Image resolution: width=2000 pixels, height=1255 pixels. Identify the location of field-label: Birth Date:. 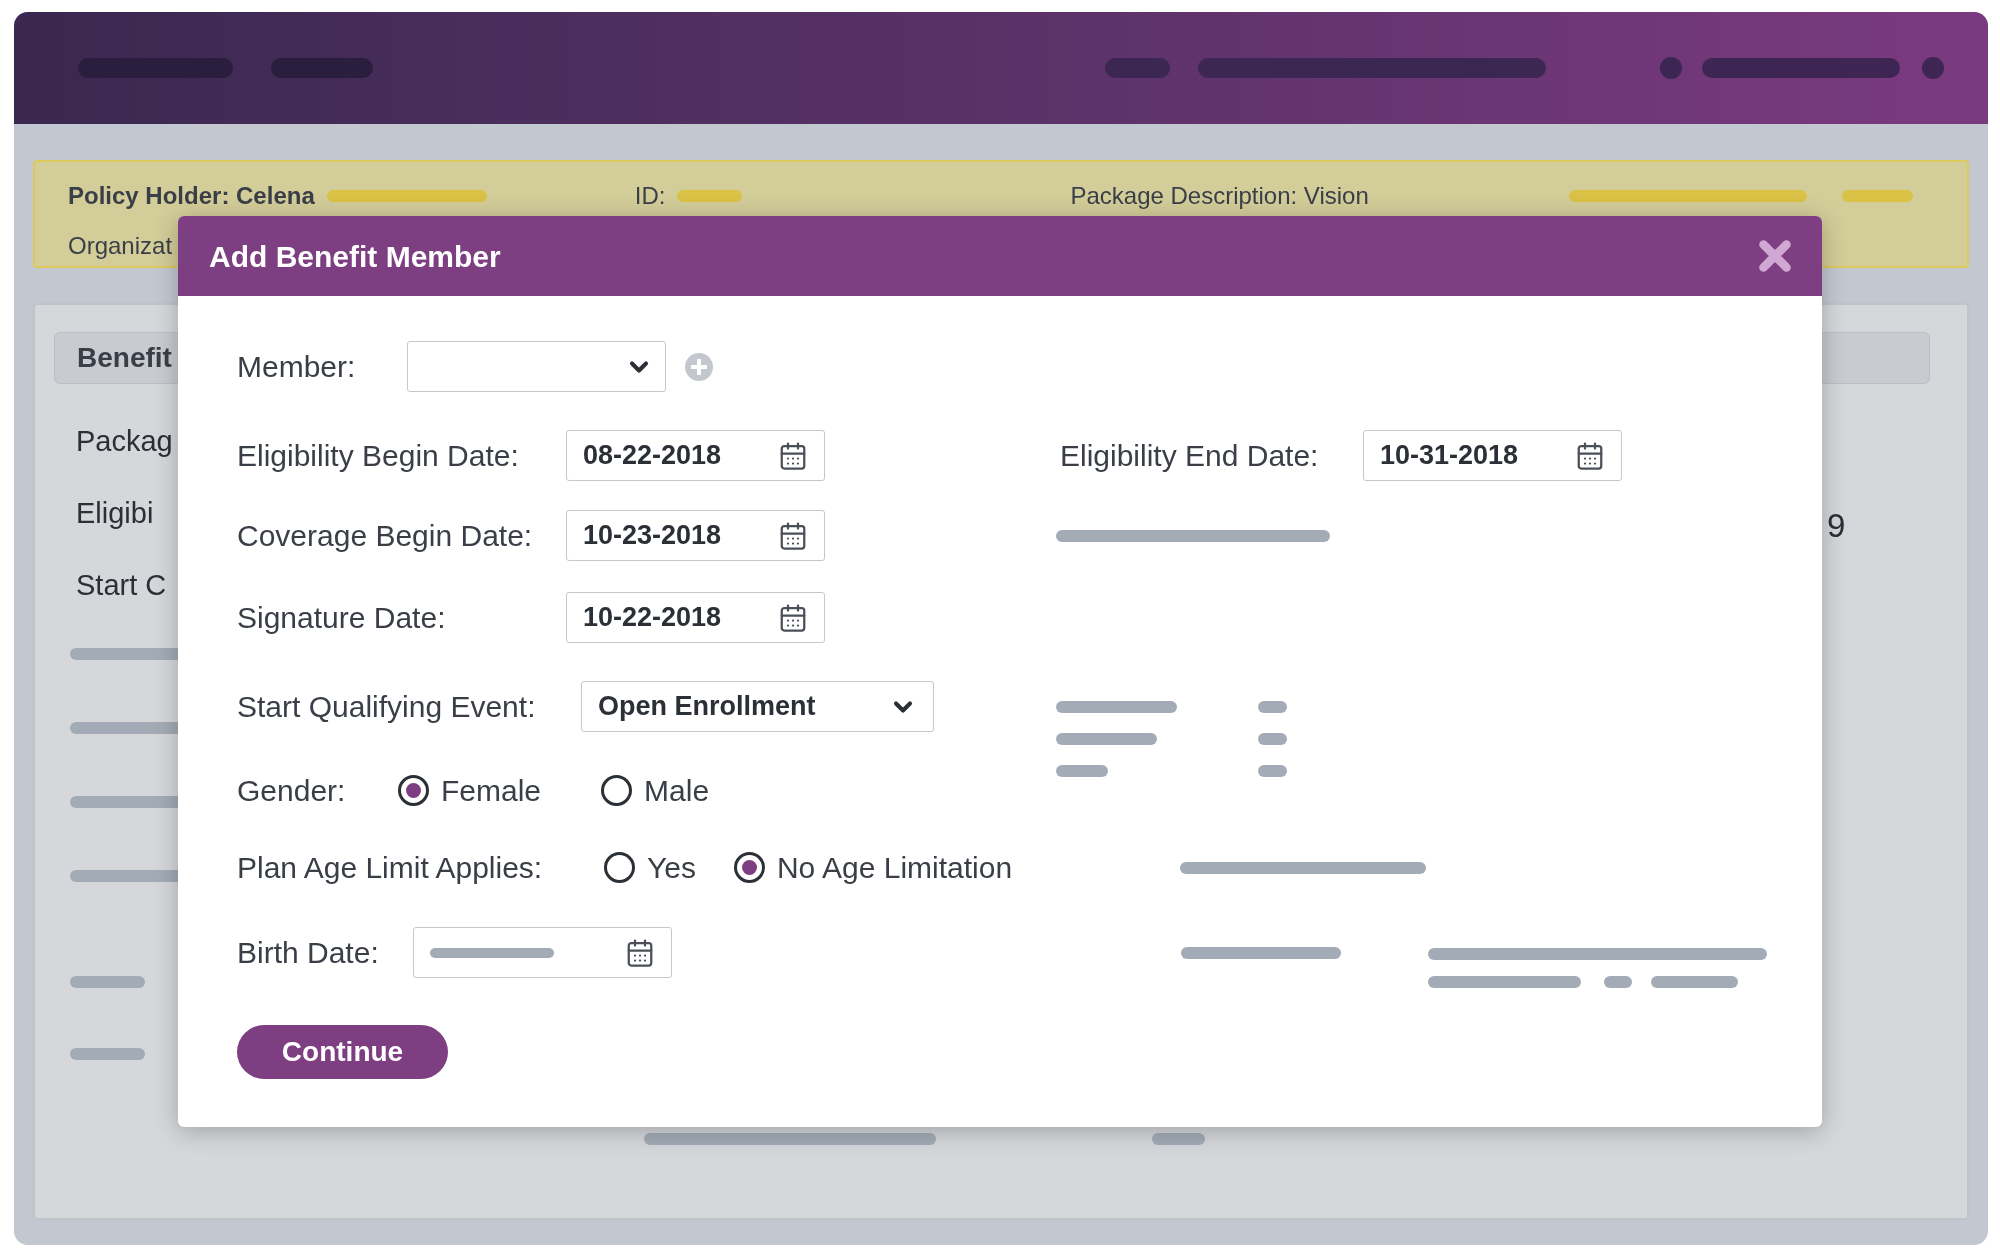
(308, 953).